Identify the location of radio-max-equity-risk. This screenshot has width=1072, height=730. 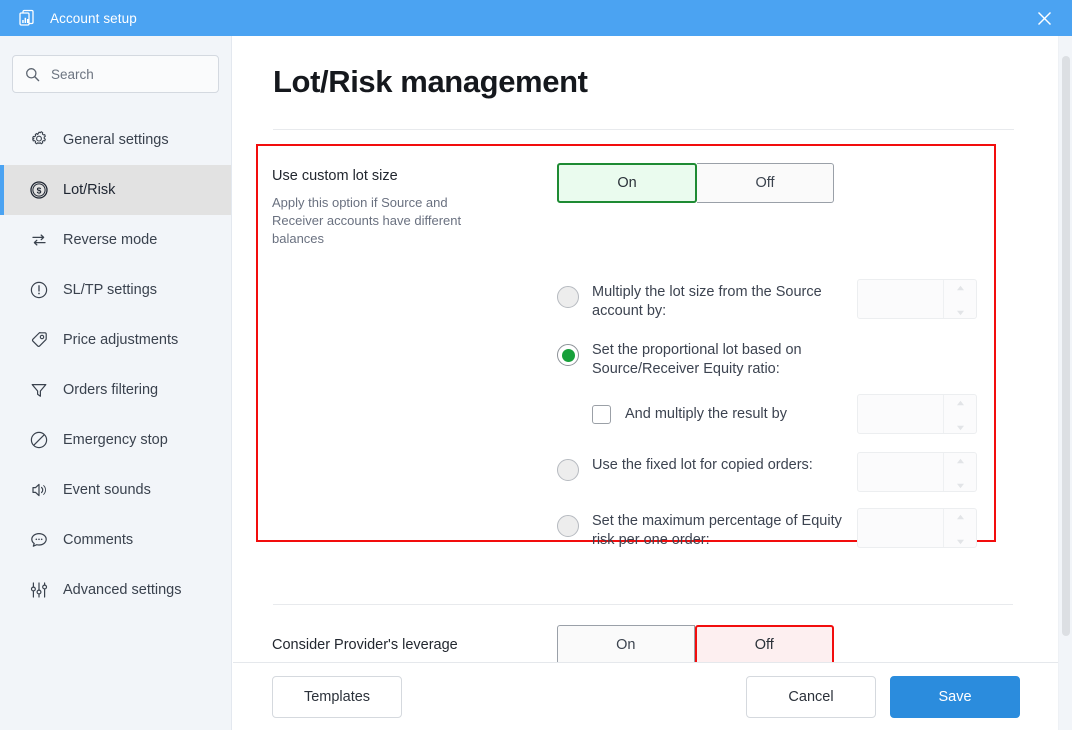
(568, 526).